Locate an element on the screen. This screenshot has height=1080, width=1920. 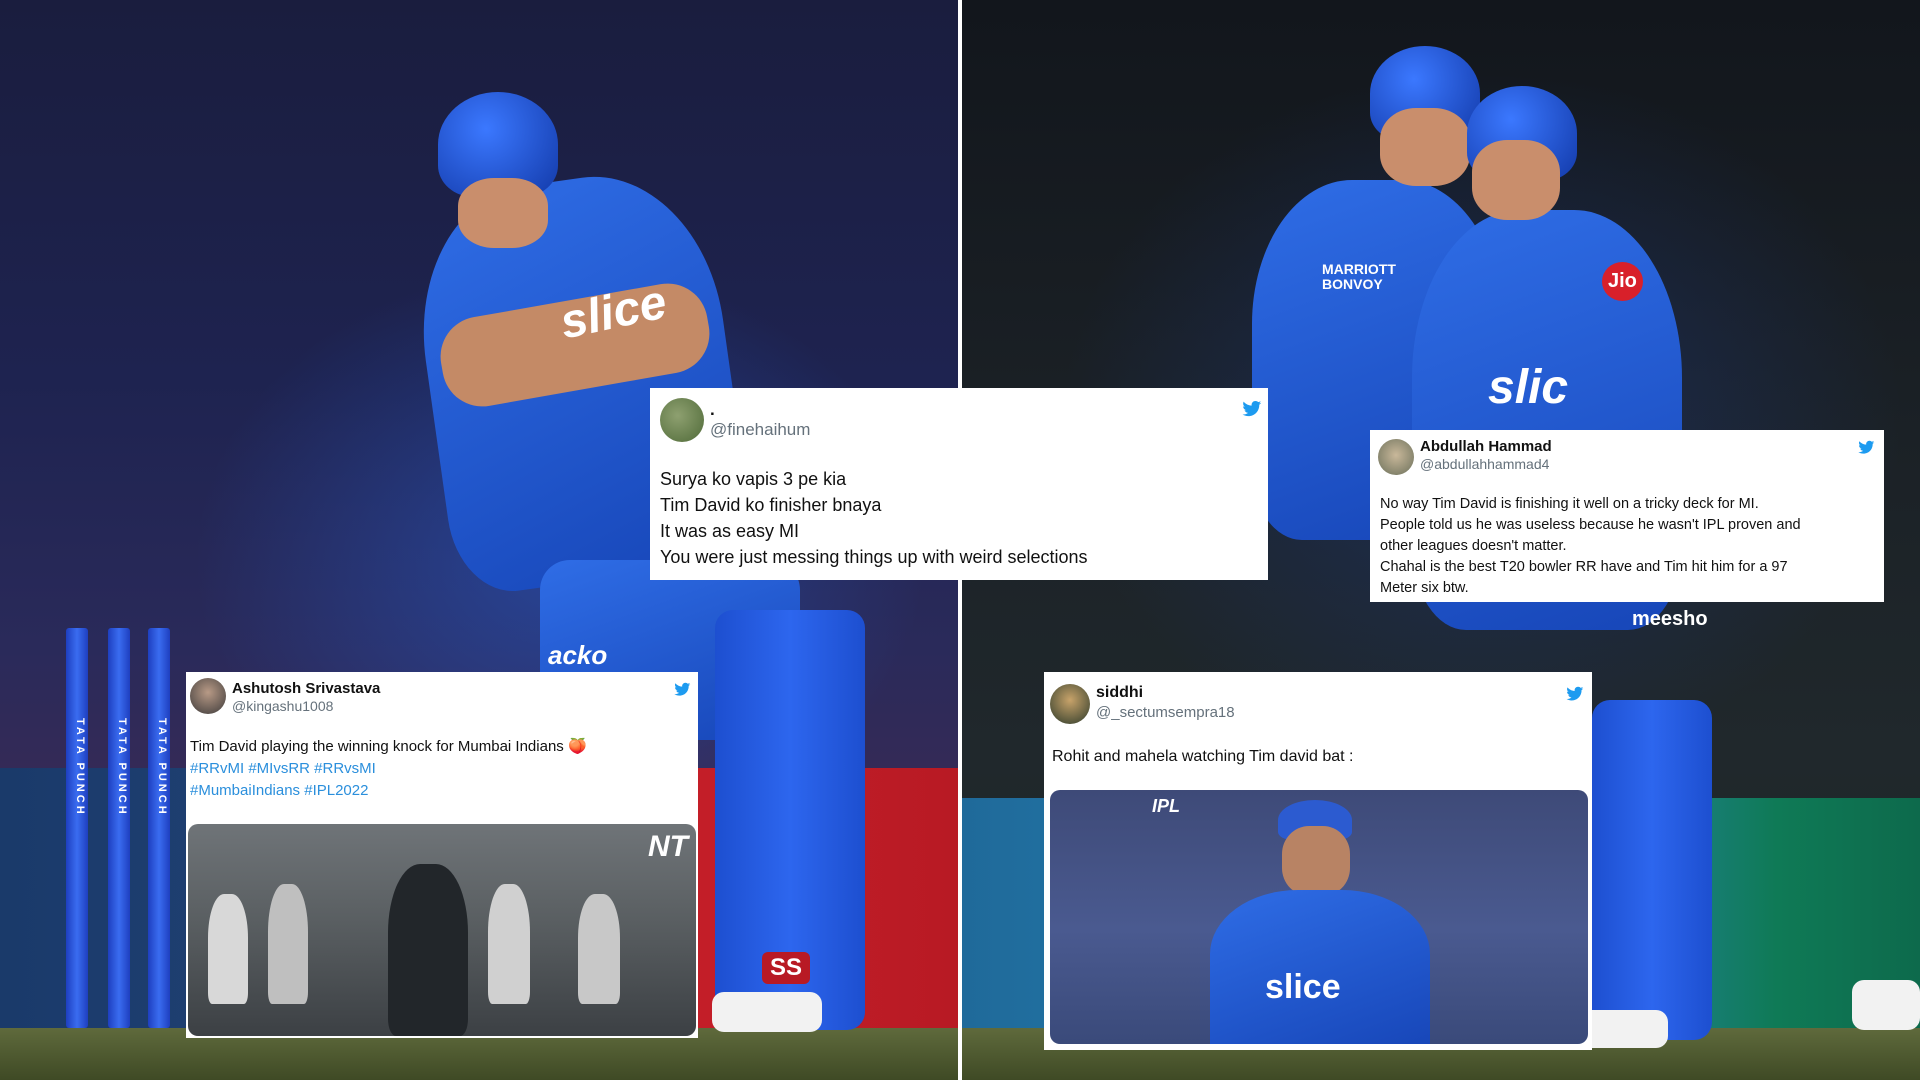
tweet-media-image: IPL slice is located at coordinates (1319, 917).